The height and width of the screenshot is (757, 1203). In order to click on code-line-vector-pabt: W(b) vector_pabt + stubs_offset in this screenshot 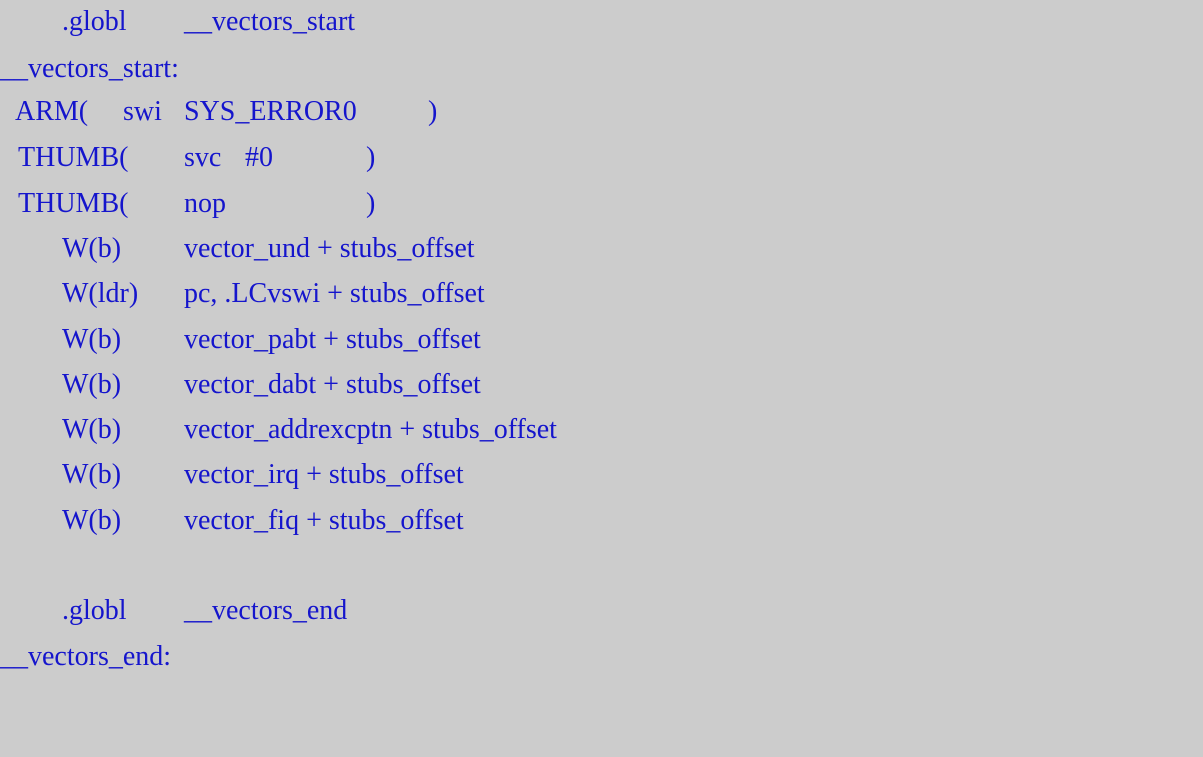, I will do `click(240, 340)`.